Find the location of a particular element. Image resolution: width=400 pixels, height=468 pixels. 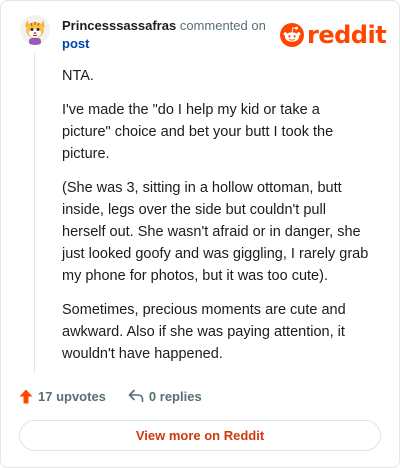

replies-count: 0 replies is located at coordinates (175, 396).